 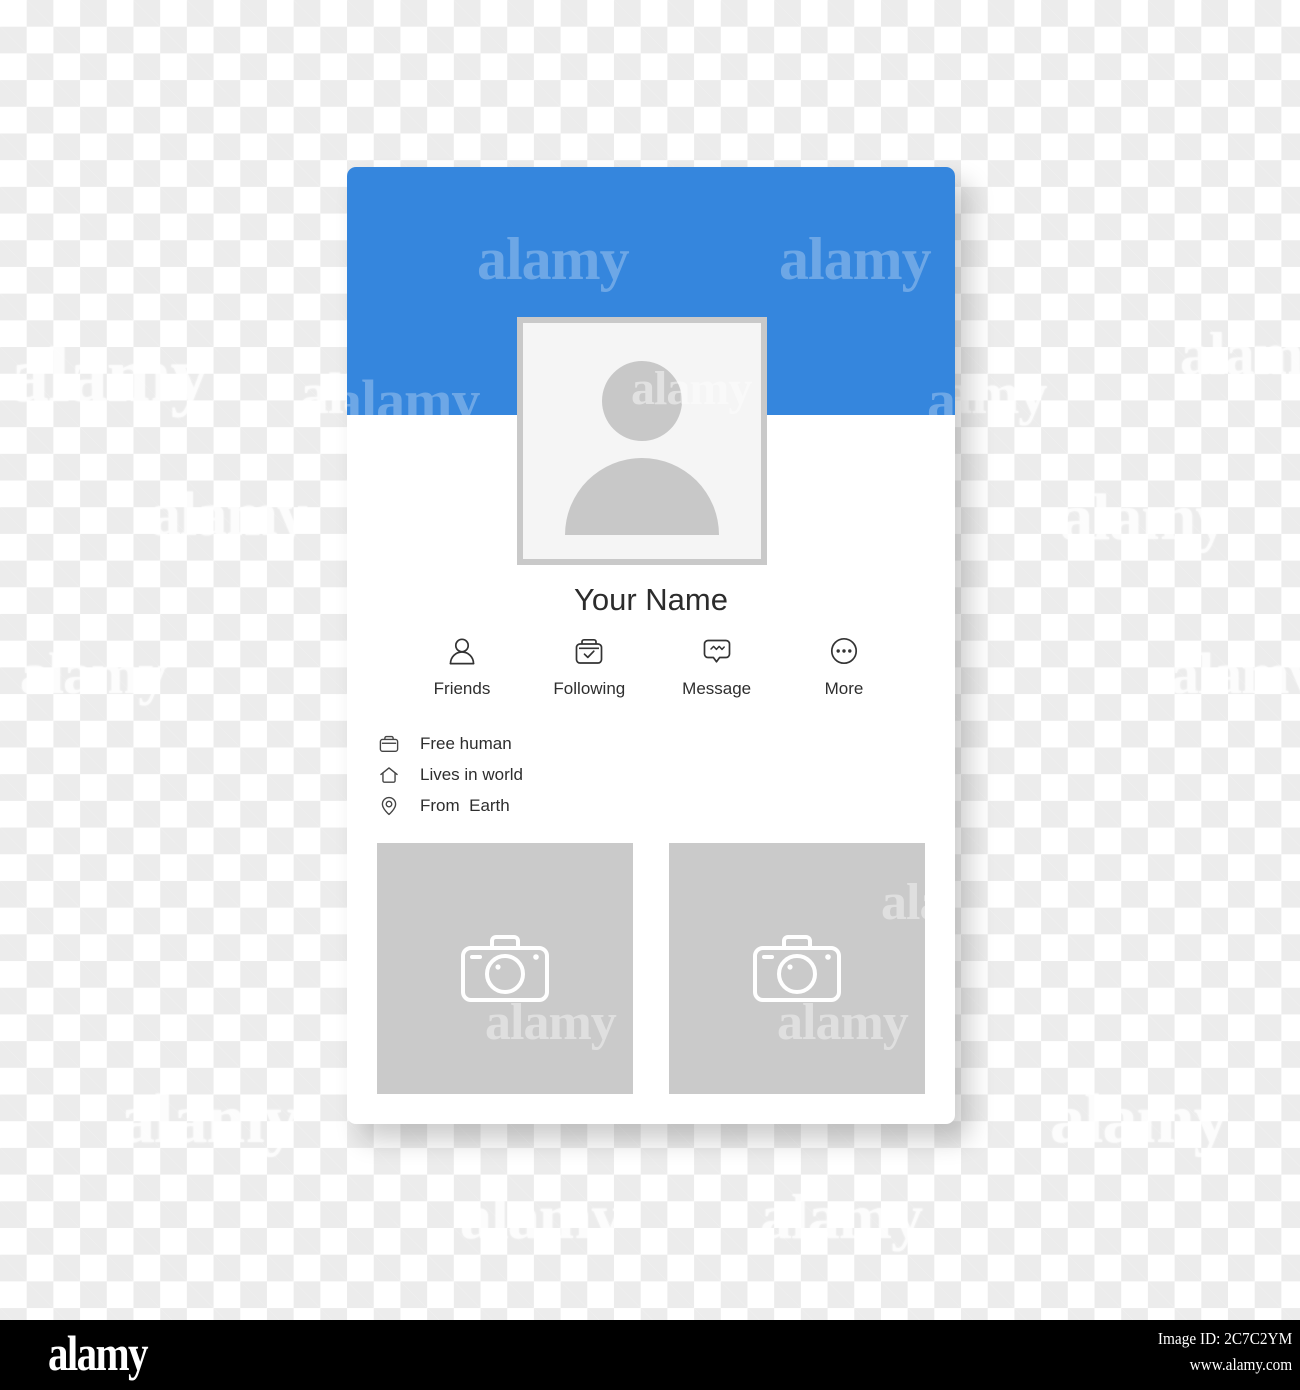 I want to click on avatar: alamy, so click(x=642, y=441).